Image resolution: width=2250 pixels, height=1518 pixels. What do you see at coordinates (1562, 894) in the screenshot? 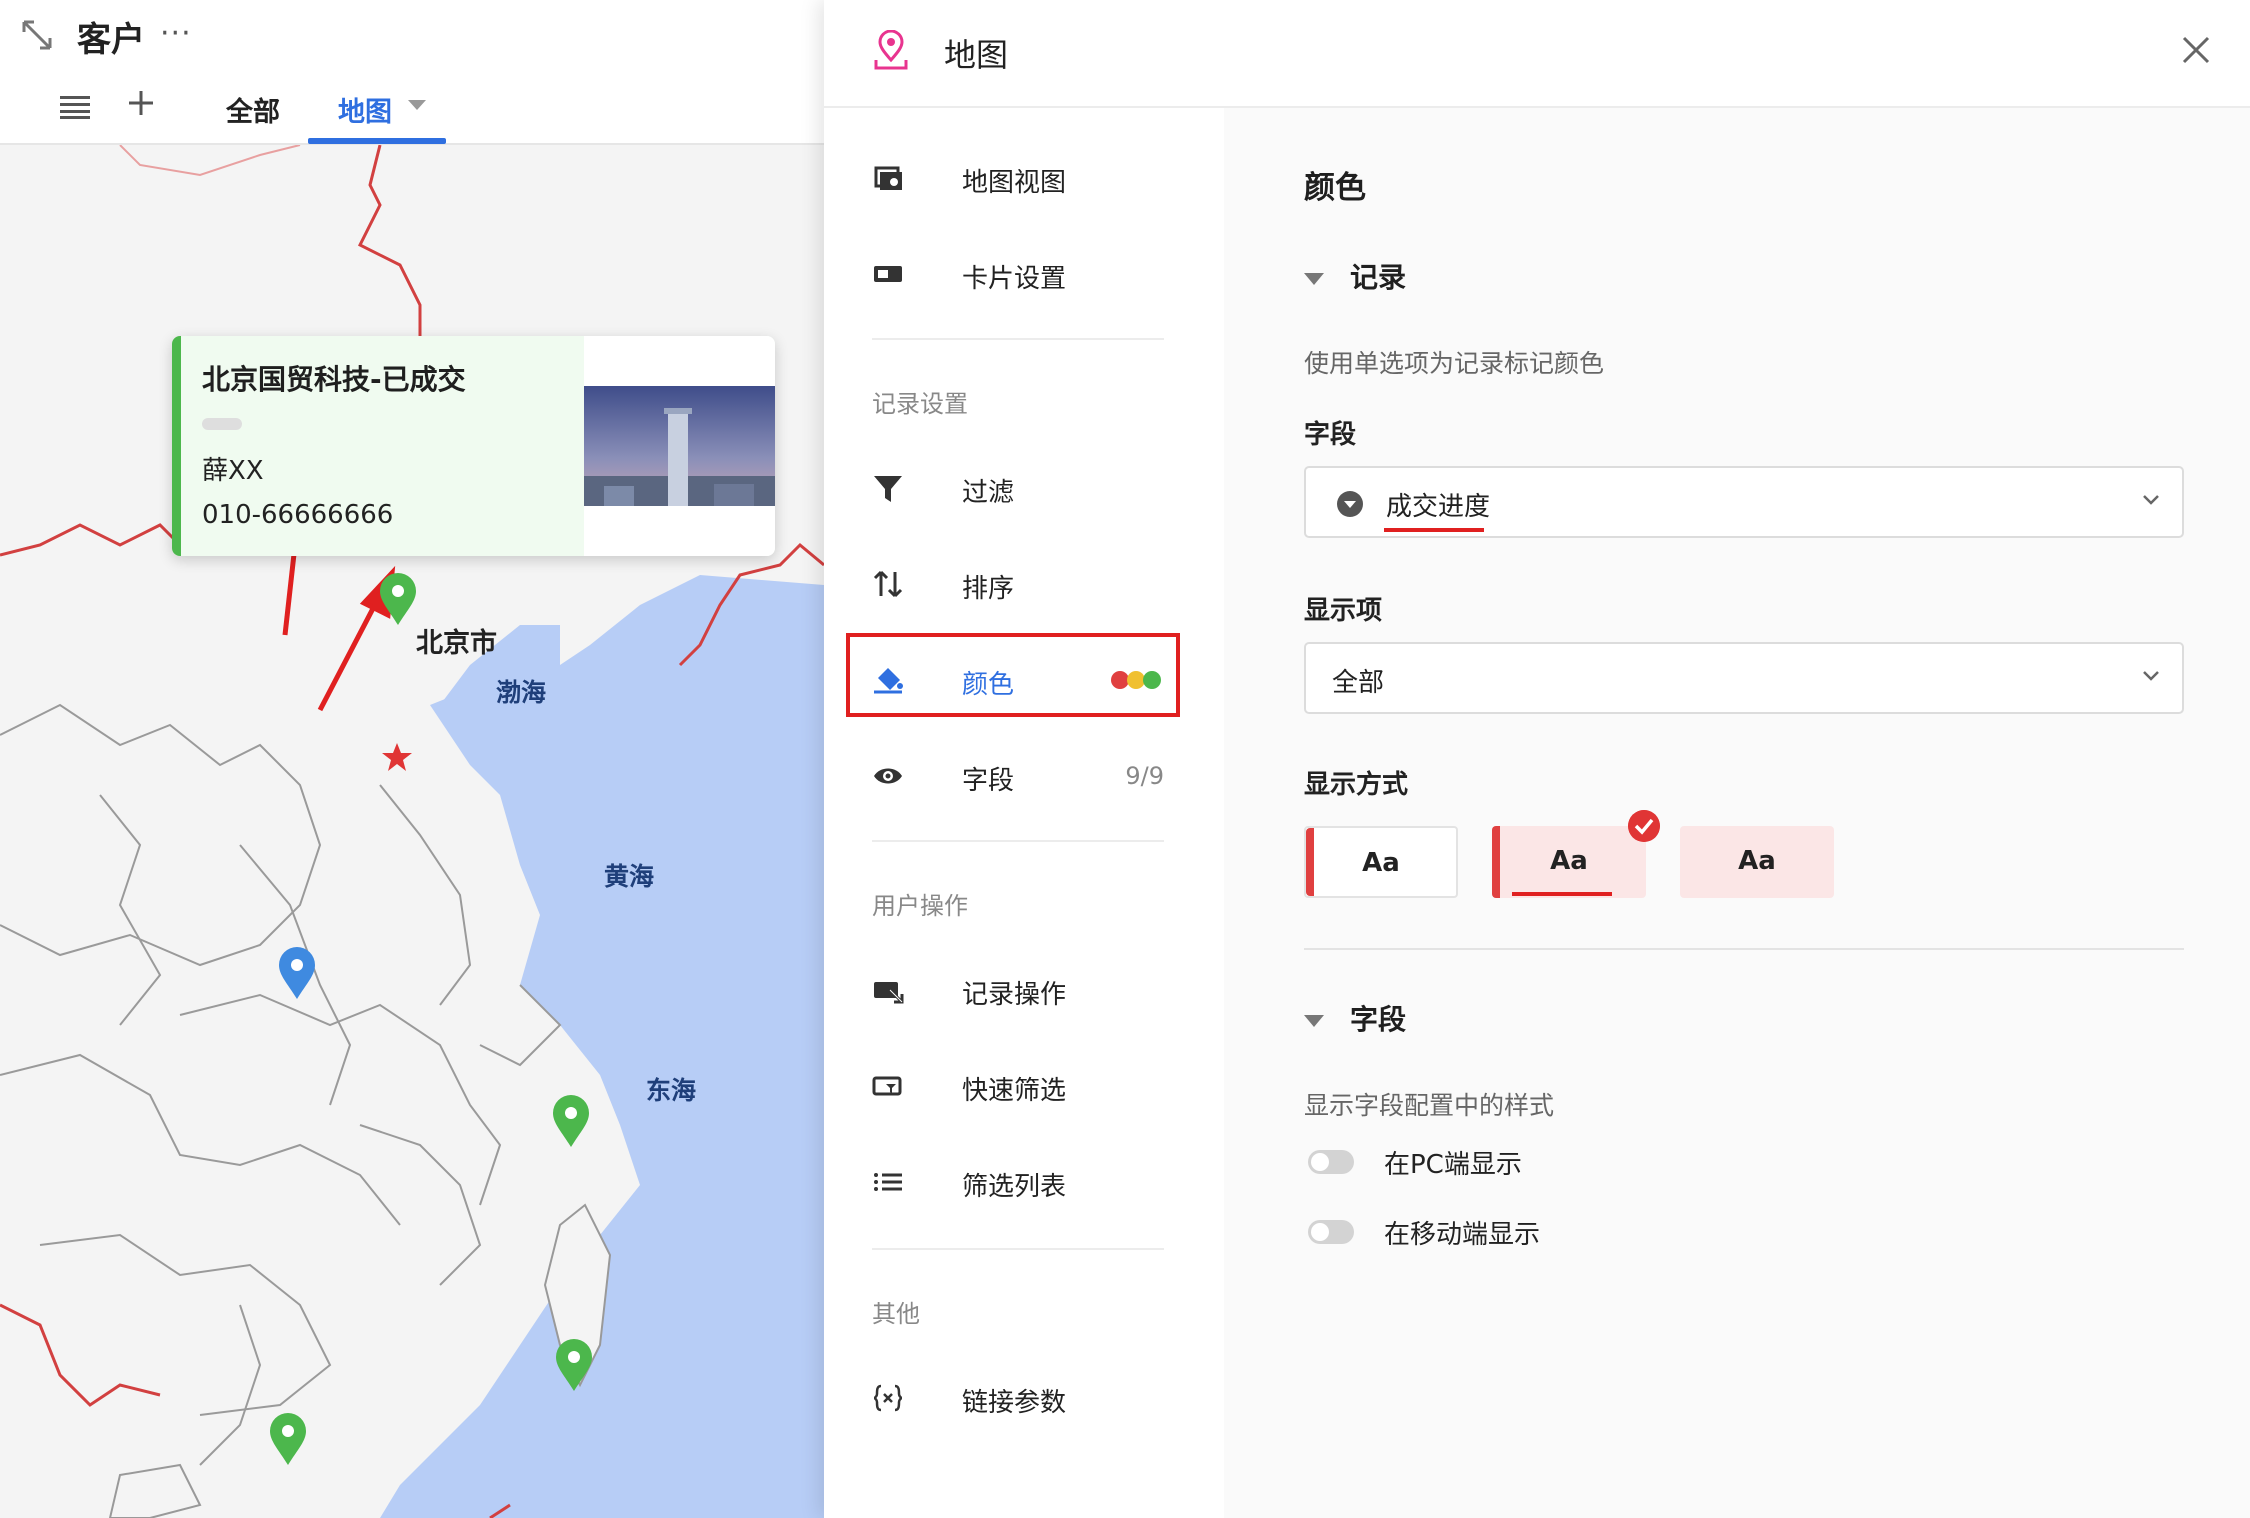
I see `annotation-underline` at bounding box center [1562, 894].